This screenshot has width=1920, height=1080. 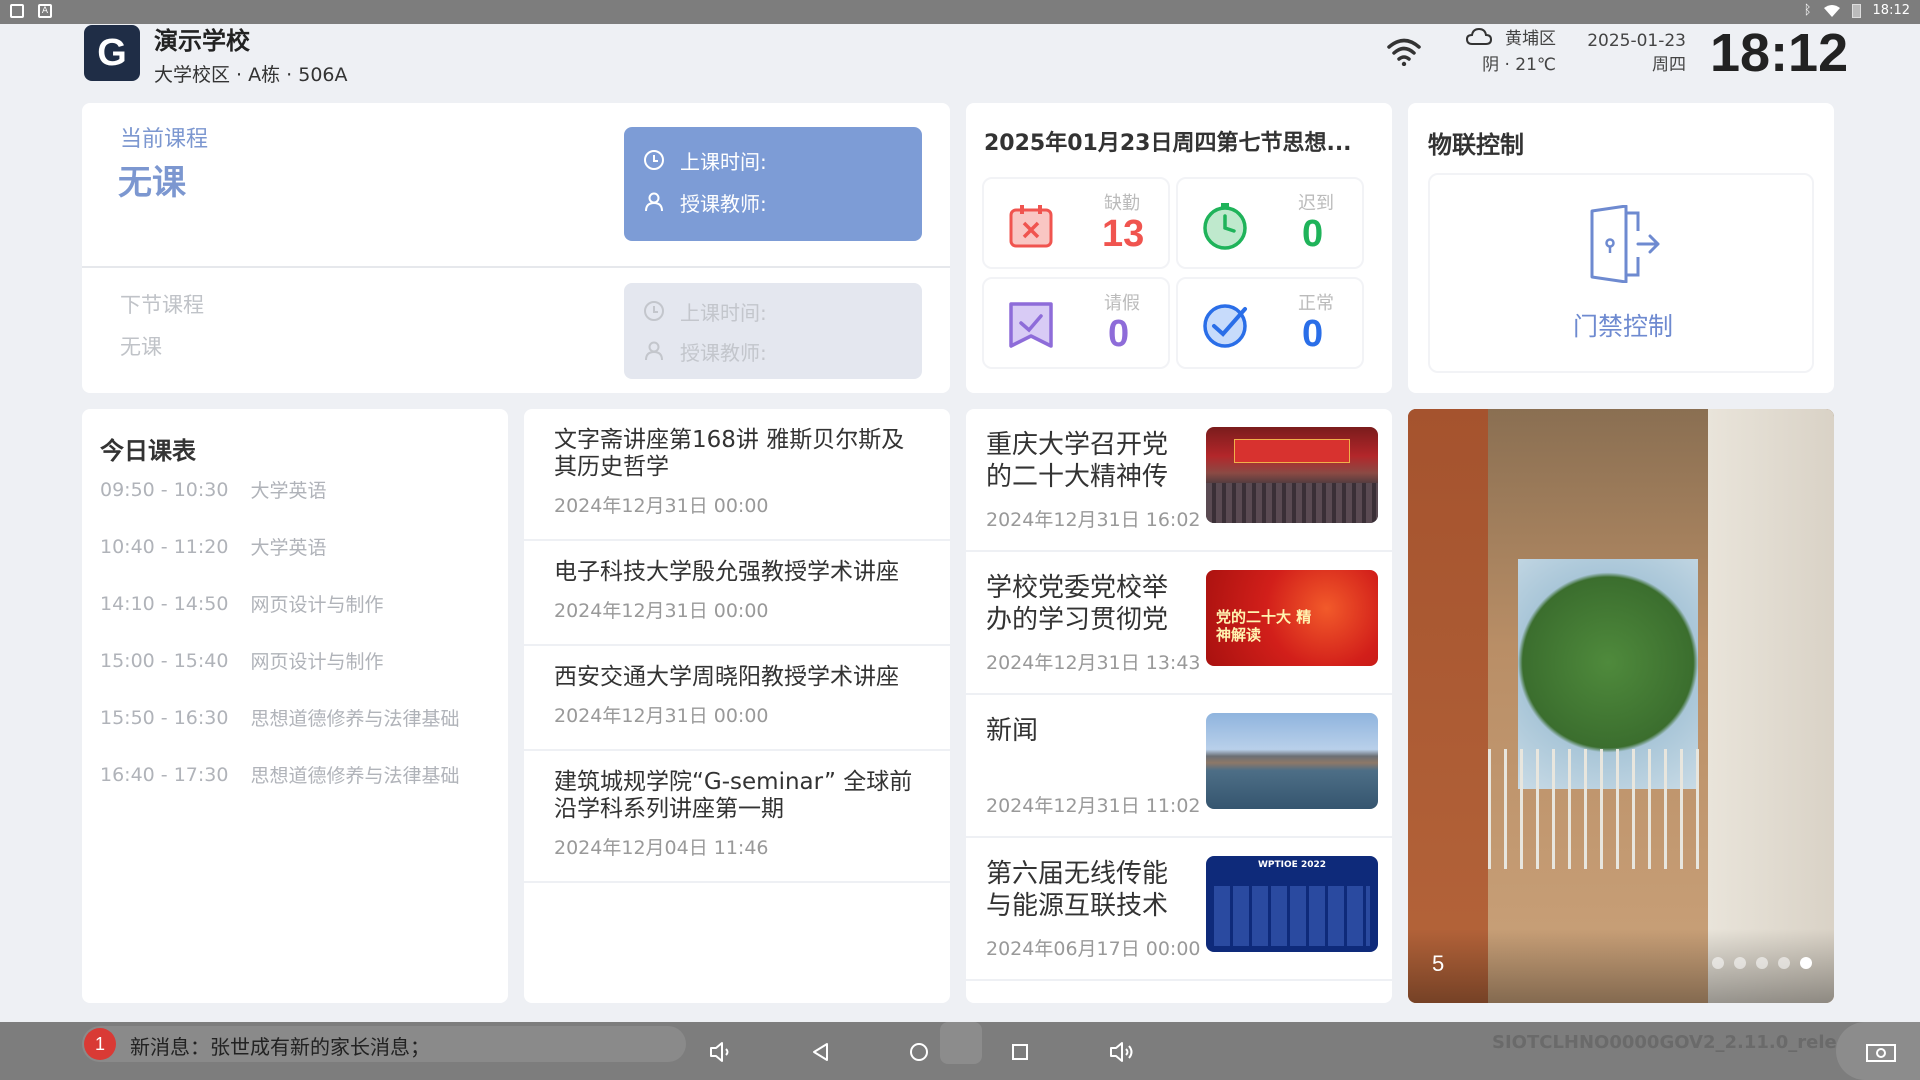 I want to click on normal-stat: 正常 0, so click(x=1270, y=323).